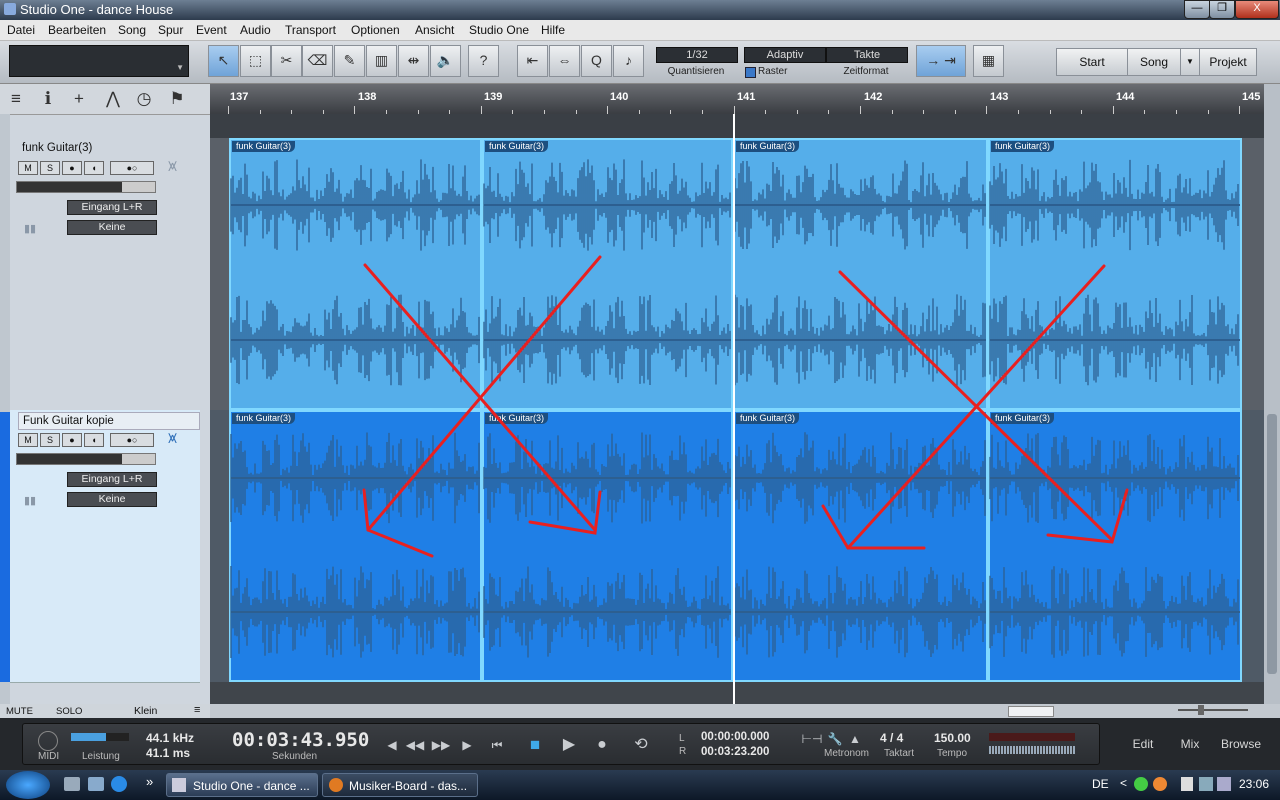 The width and height of the screenshot is (1280, 800). I want to click on volume-icon, so click(1224, 784).